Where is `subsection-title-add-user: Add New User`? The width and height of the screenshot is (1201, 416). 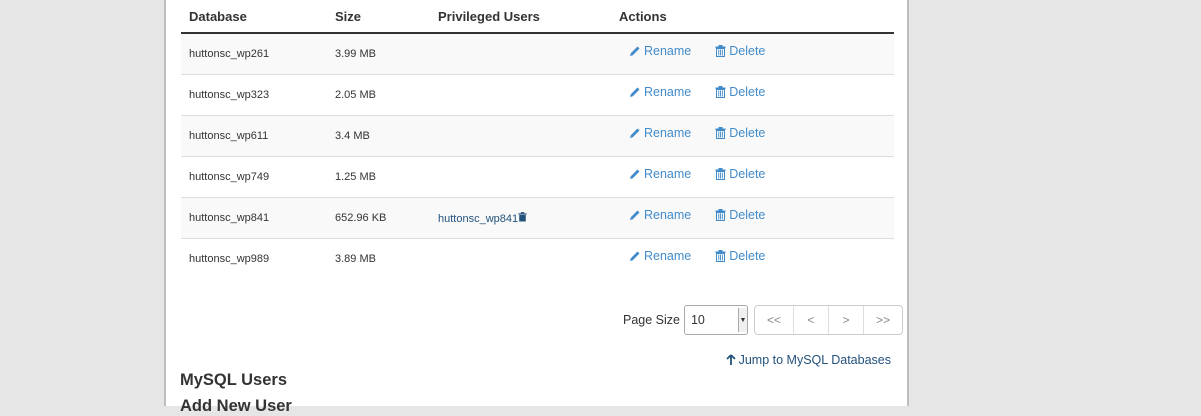 subsection-title-add-user: Add New User is located at coordinates (236, 406).